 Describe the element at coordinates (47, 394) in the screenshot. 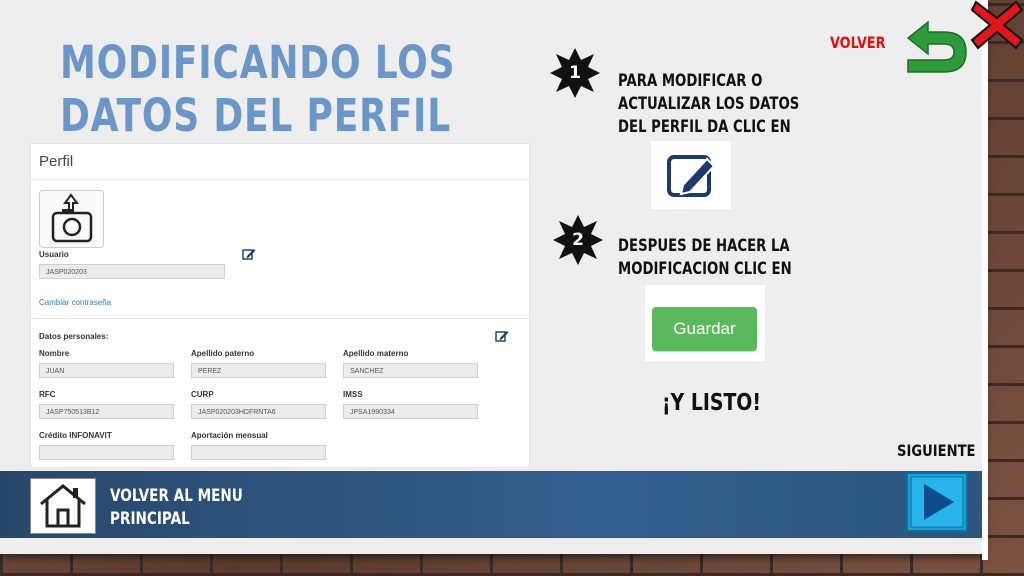

I see `rfc-label: RFC` at that location.